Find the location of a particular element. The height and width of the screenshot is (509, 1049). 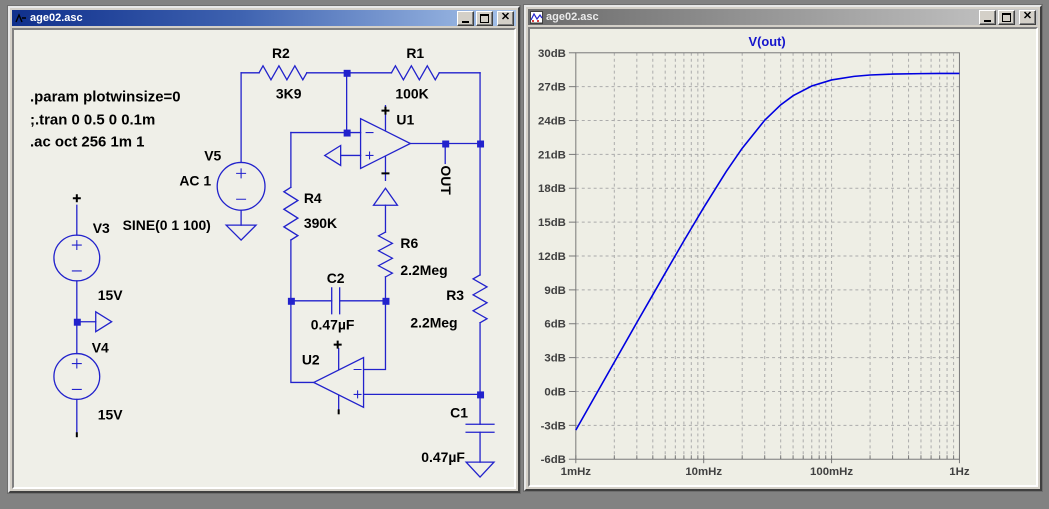

component-name: V5 is located at coordinates (212, 155).